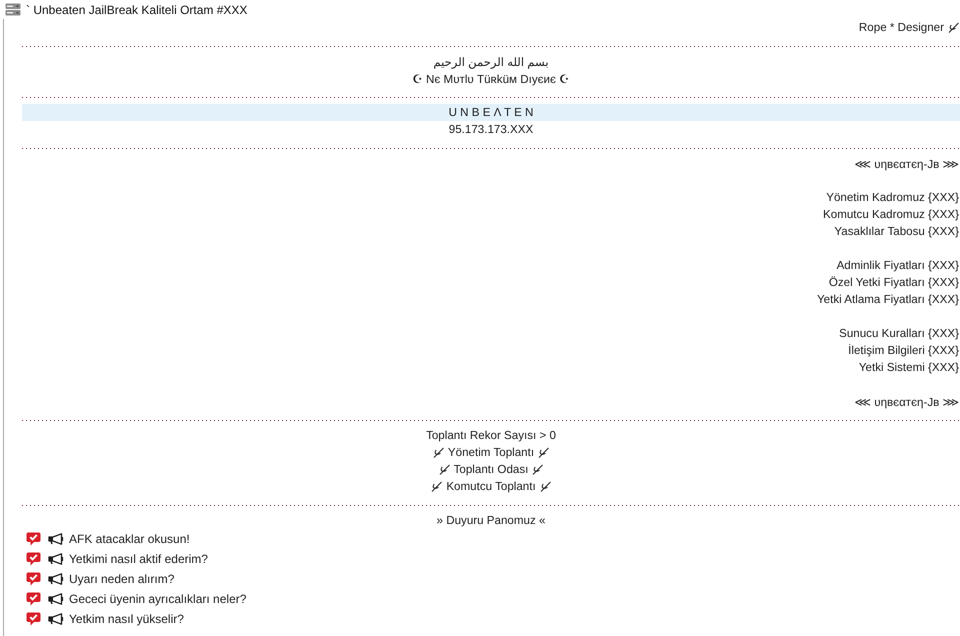 This screenshot has height=636, width=960. What do you see at coordinates (122, 579) in the screenshot?
I see `channel-item: Uyarı neden alırım?` at bounding box center [122, 579].